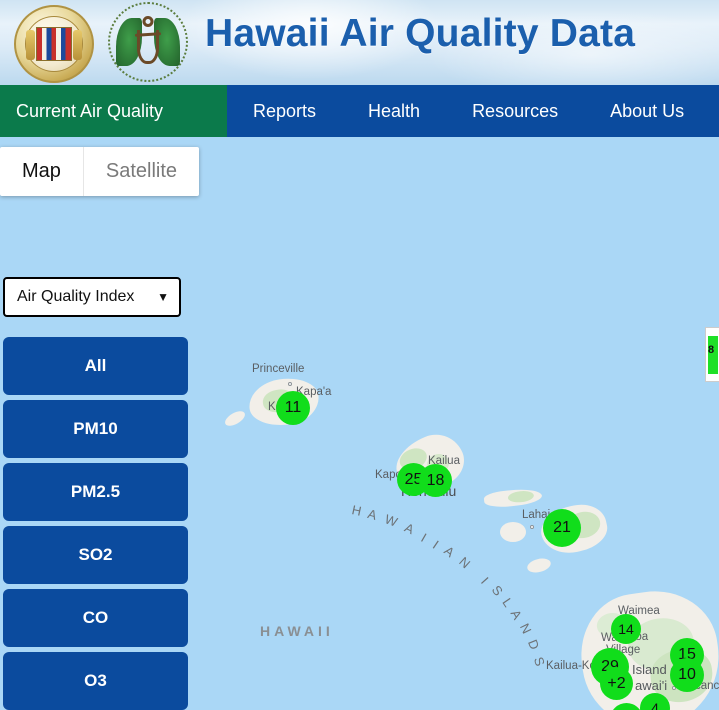  What do you see at coordinates (278, 369) in the screenshot?
I see `map-place-label-princeville: Princeville` at bounding box center [278, 369].